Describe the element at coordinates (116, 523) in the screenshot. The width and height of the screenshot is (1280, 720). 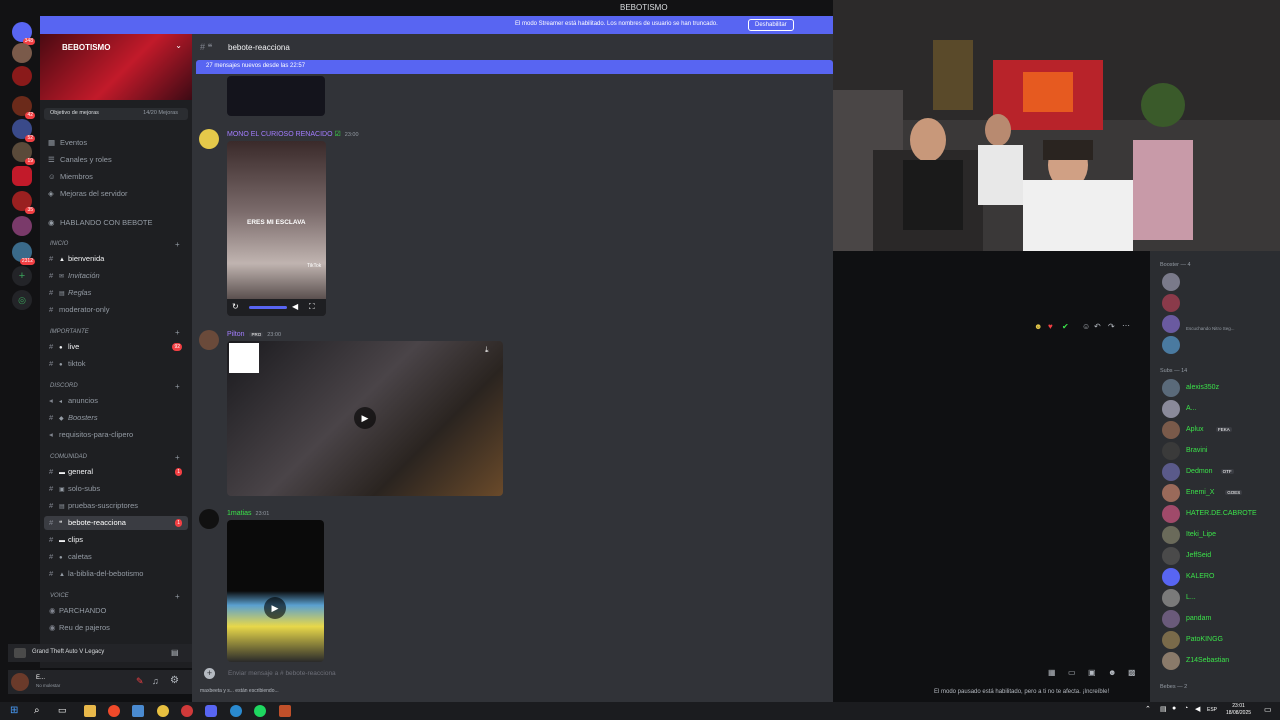
I see `channel-bebote-reacciona: # ❝ bebote-reacciona 1` at that location.